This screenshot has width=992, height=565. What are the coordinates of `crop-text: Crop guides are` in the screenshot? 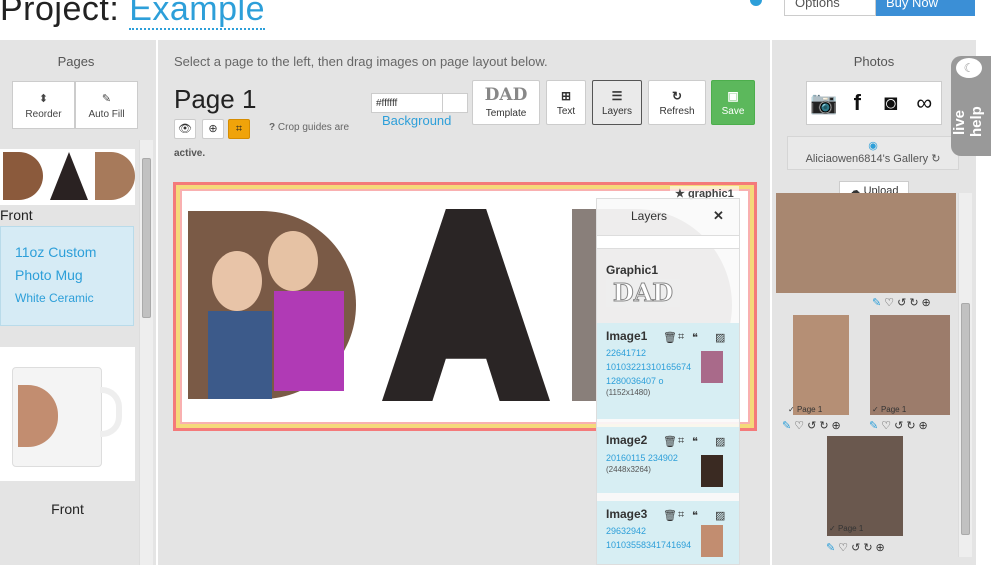 It's located at (313, 127).